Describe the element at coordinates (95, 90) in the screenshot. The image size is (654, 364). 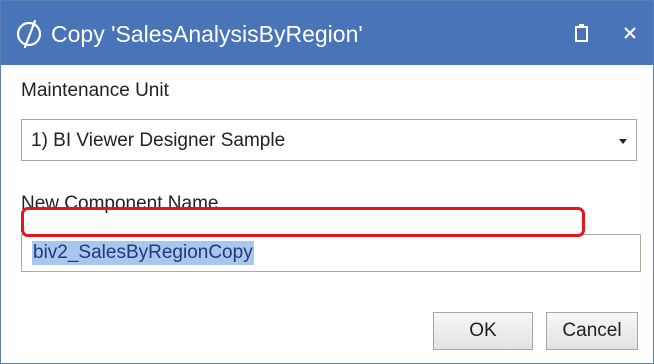
I see `maintenance-unit-label: Maintenance Unit` at that location.